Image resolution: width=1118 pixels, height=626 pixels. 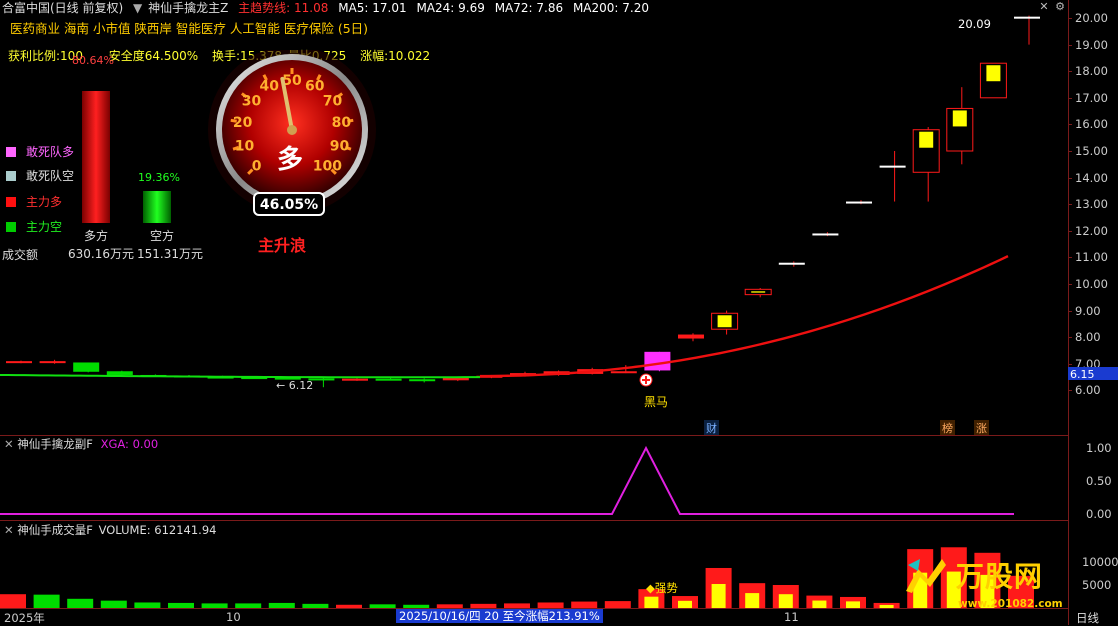 What do you see at coordinates (711, 428) in the screenshot?
I see `marker-financial: 财` at bounding box center [711, 428].